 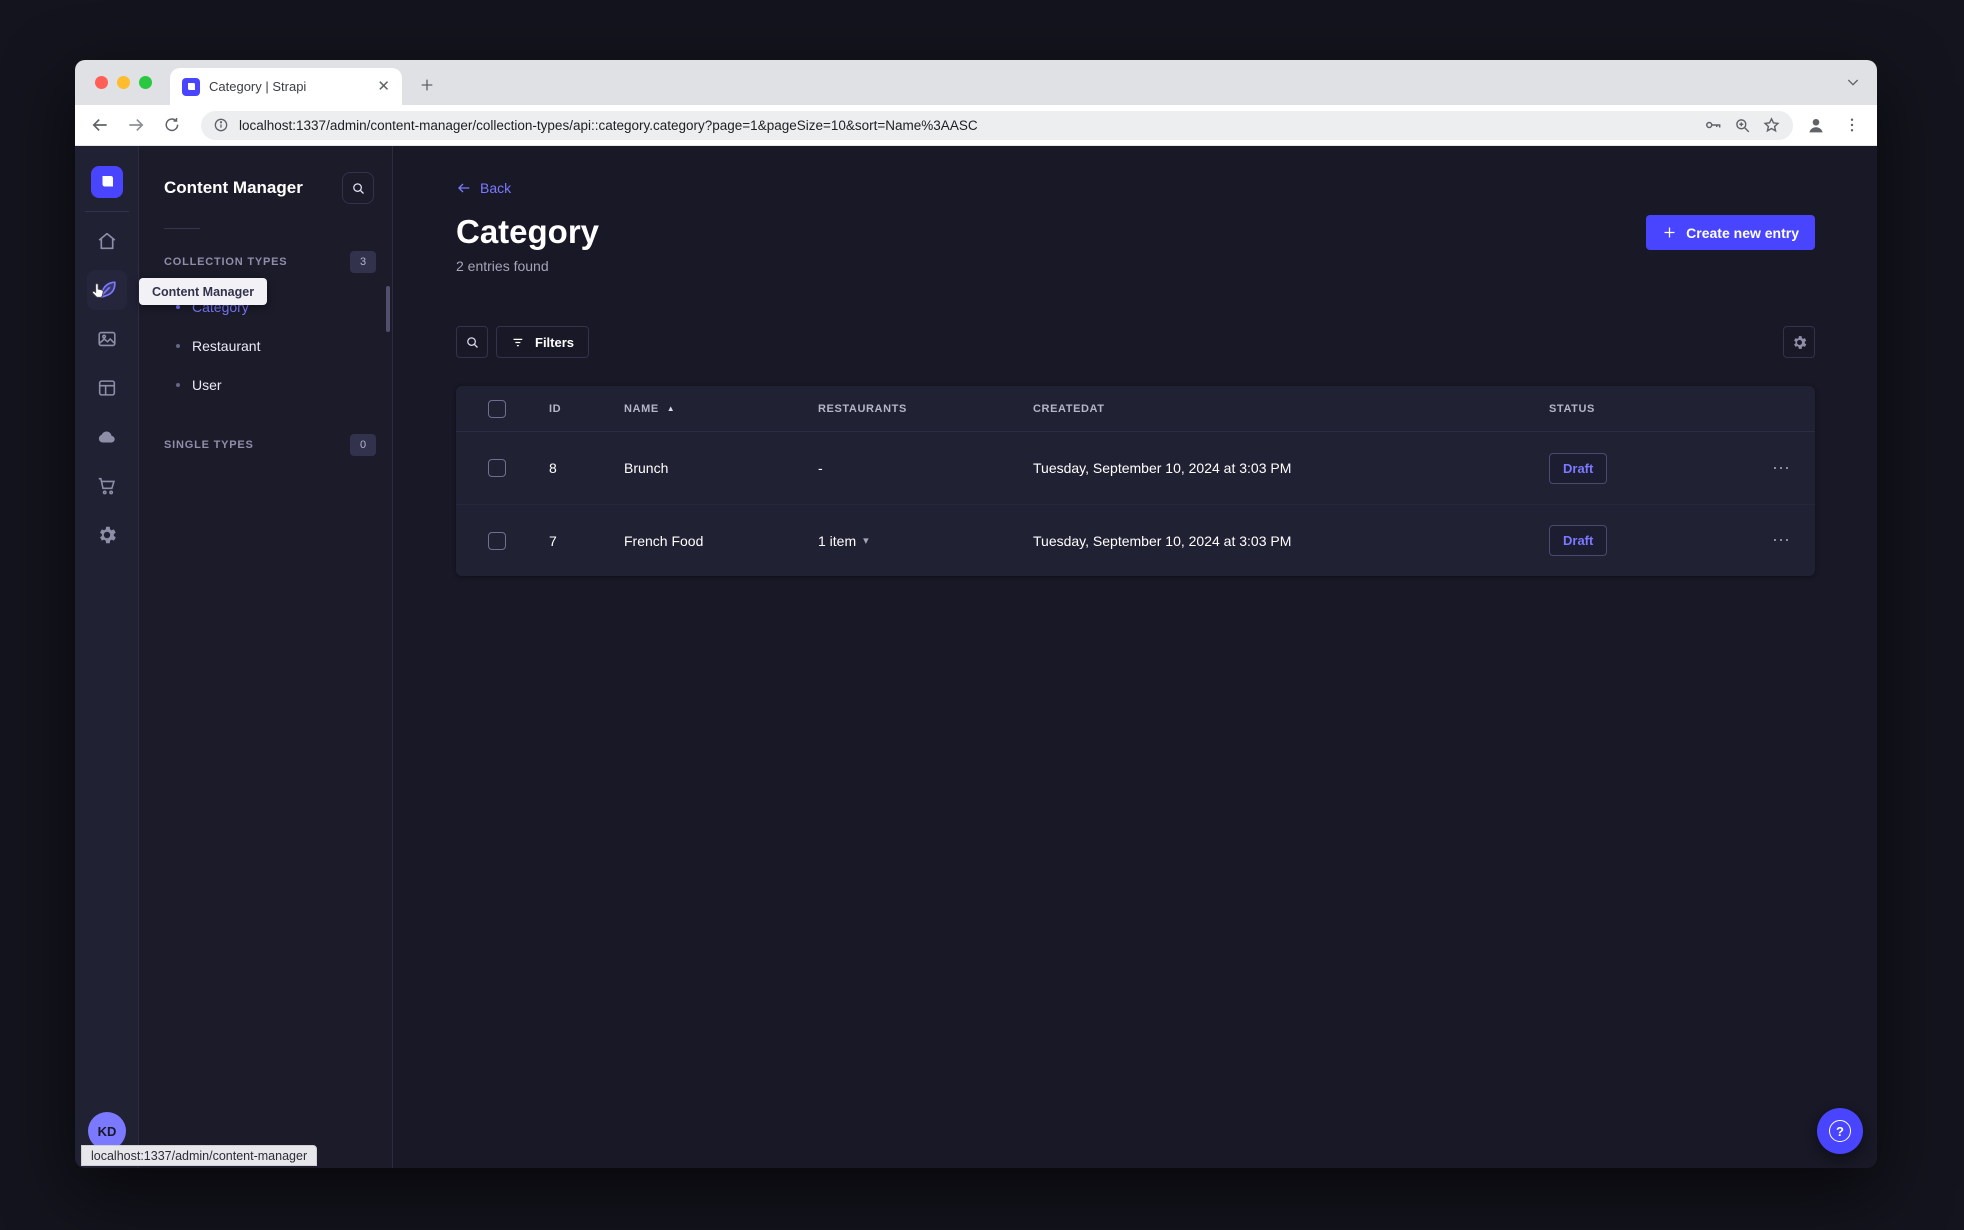 I want to click on cell-restaurants: -, so click(x=820, y=468).